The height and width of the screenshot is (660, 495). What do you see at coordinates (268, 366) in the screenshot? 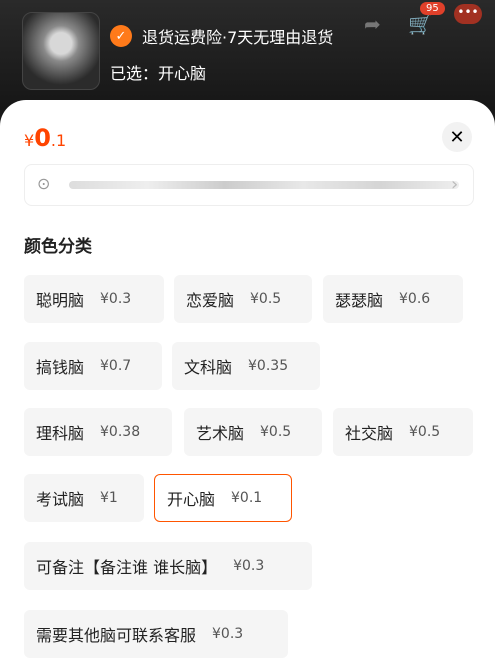
I see `option-price: ¥0.35` at bounding box center [268, 366].